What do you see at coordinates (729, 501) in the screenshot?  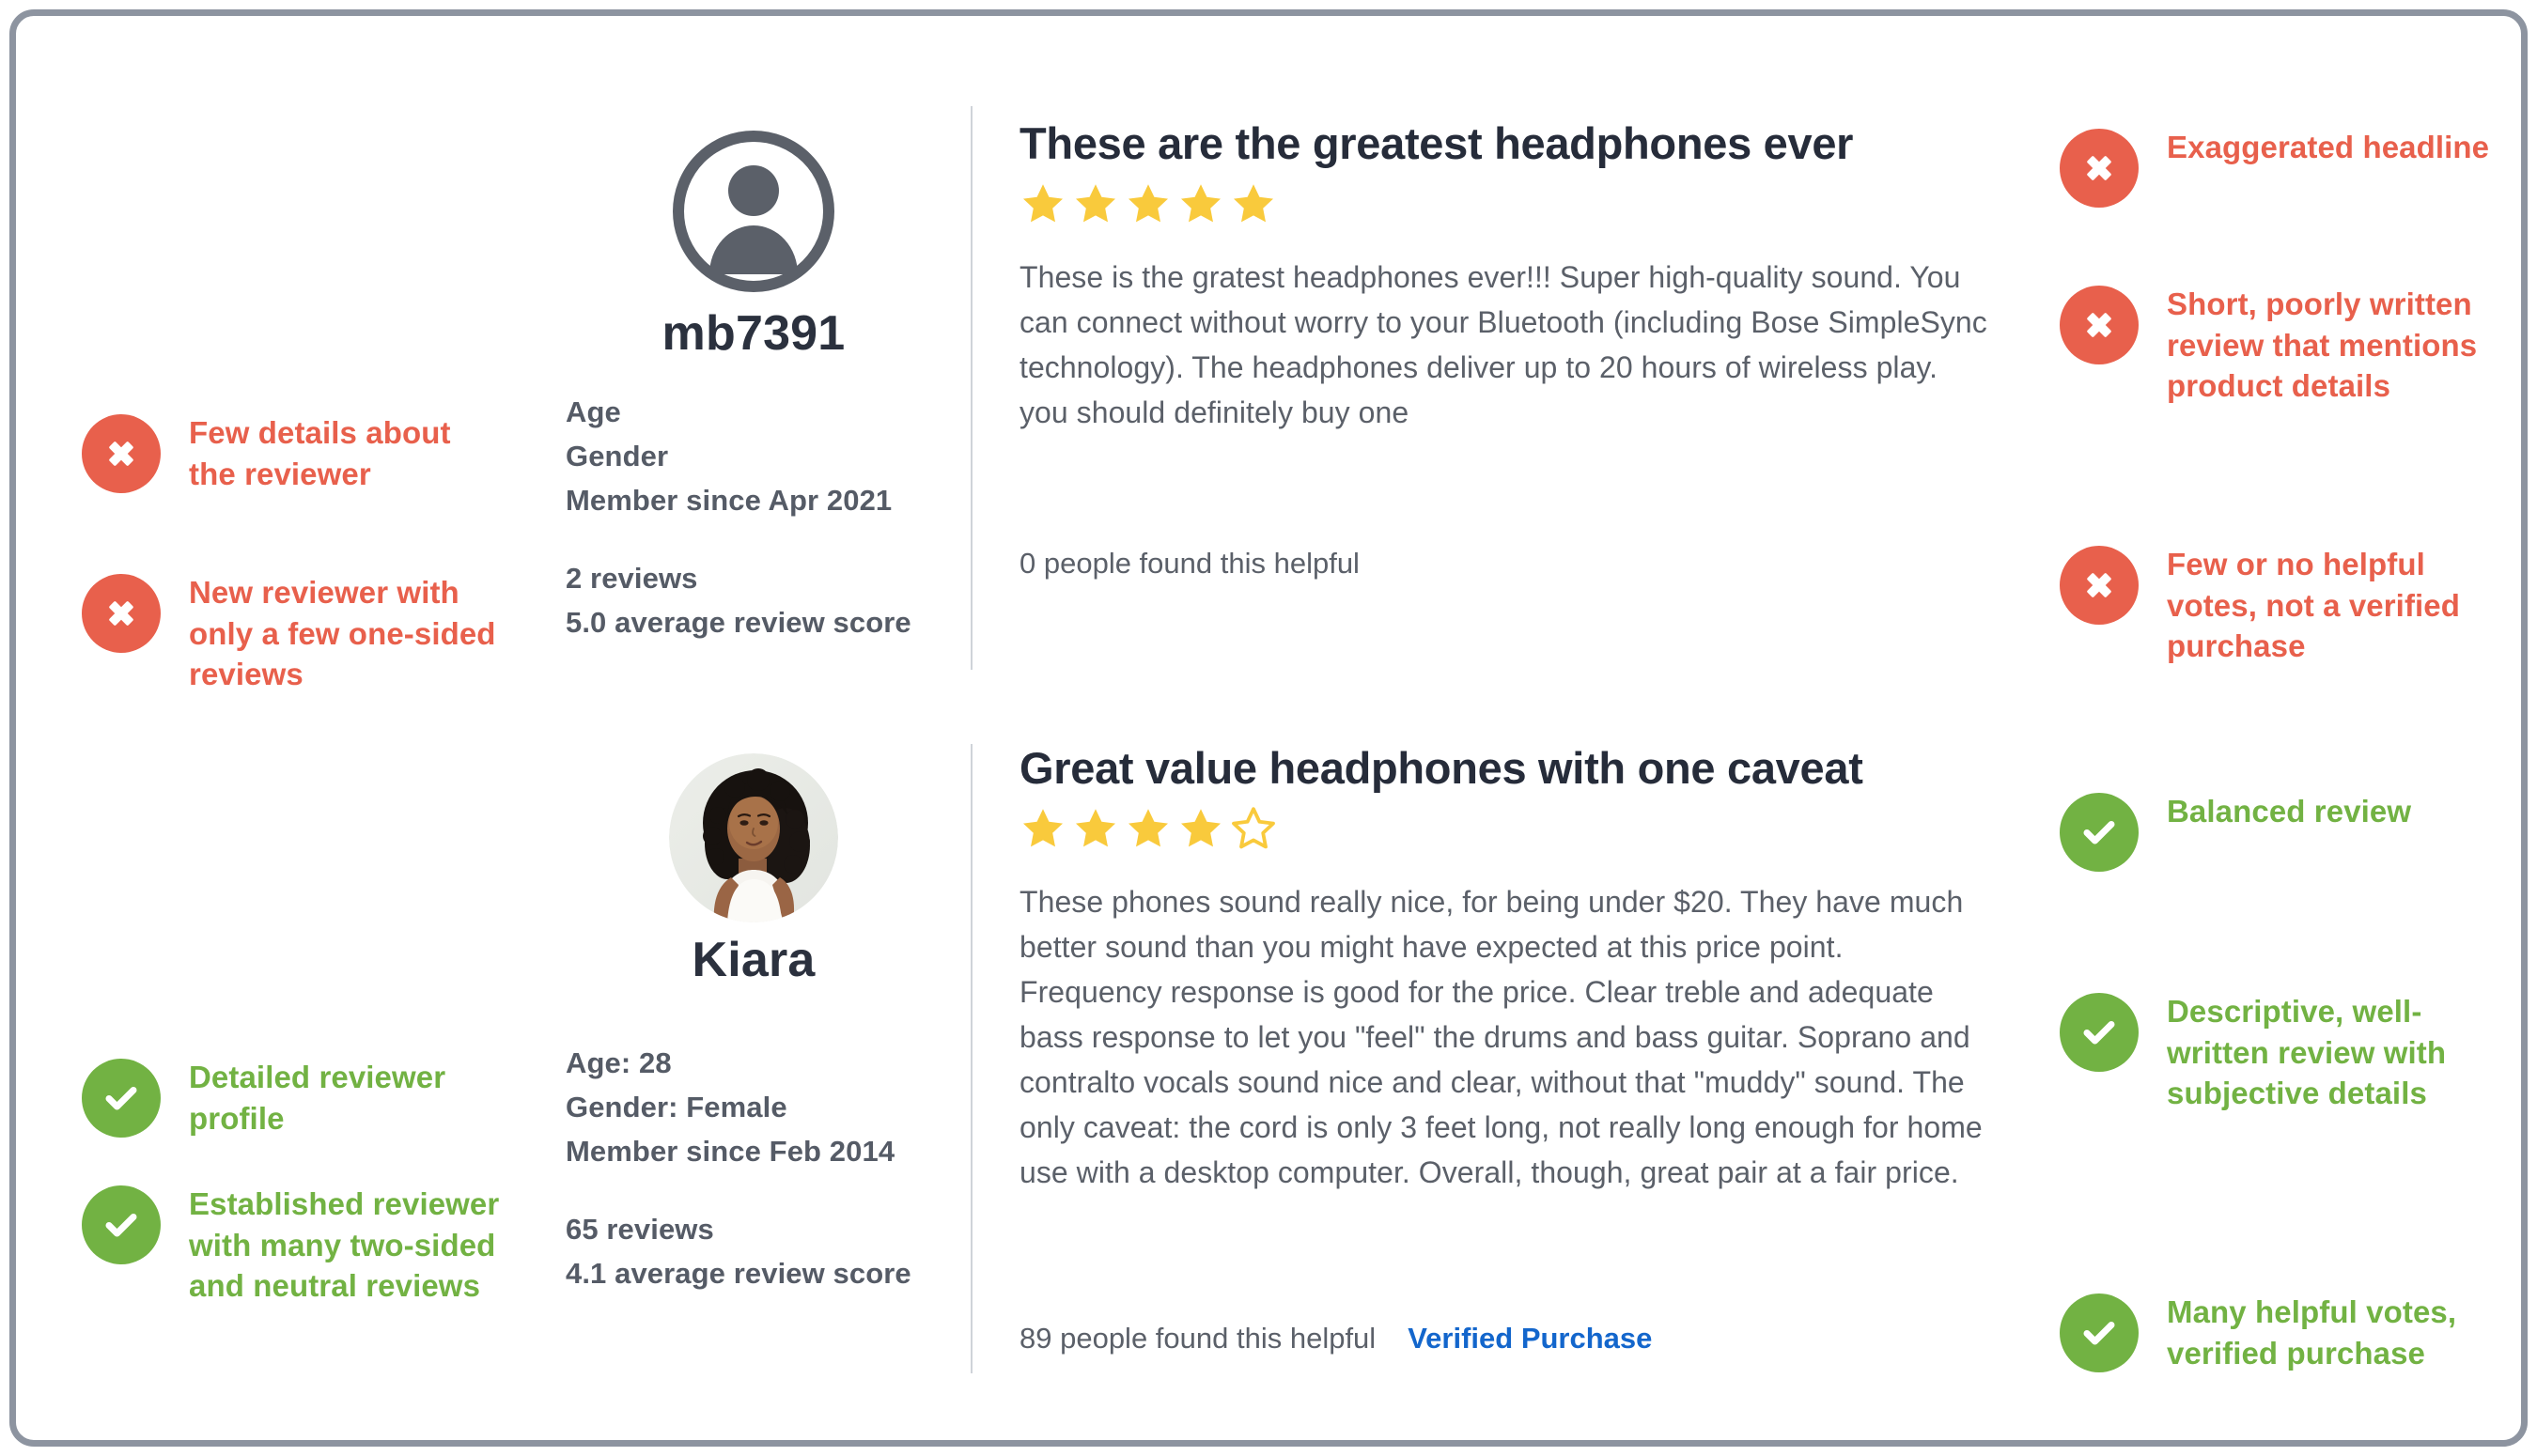 I see `reviewer-member-since: Member since Apr 2021` at bounding box center [729, 501].